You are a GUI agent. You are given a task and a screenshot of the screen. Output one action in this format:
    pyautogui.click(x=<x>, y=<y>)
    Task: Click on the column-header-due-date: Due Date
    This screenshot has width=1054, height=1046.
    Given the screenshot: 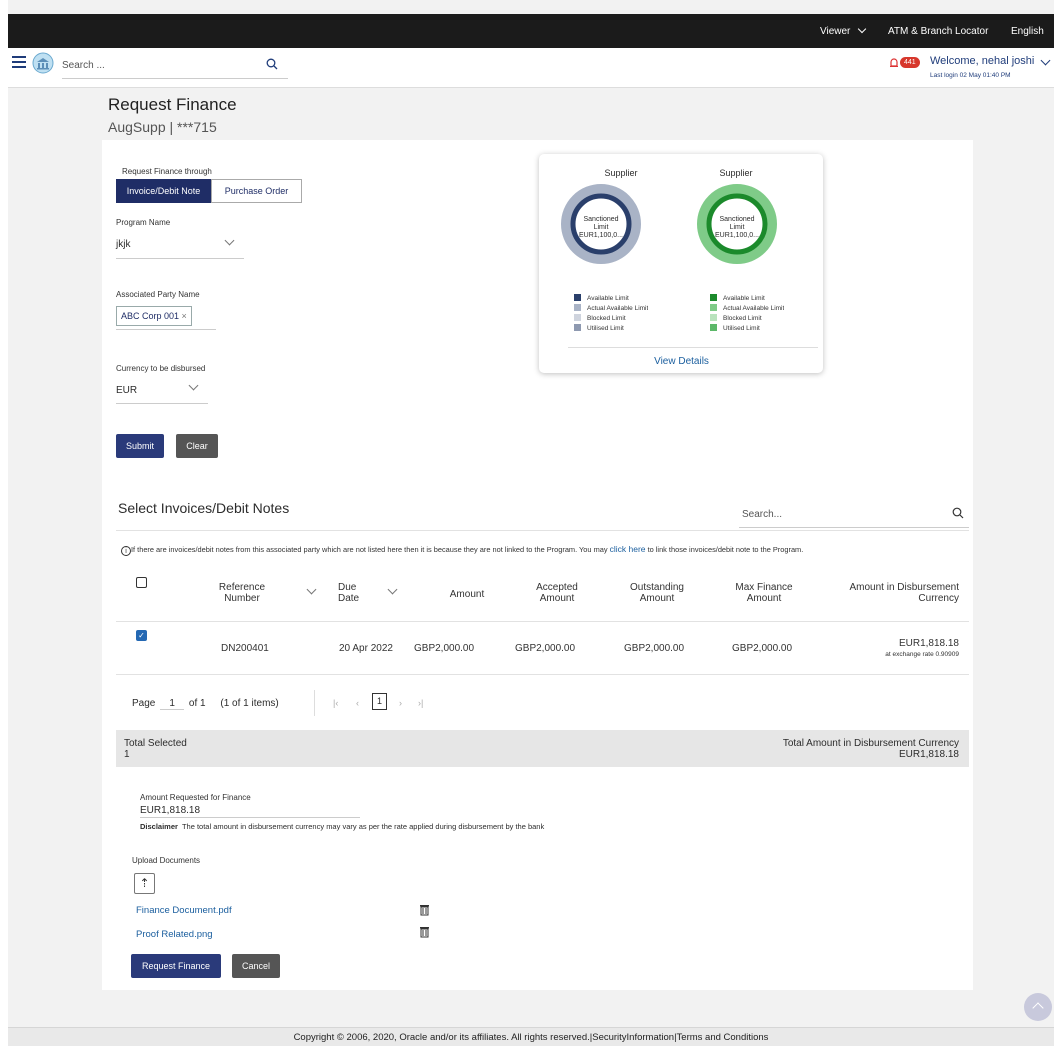 What is the action you would take?
    pyautogui.click(x=351, y=593)
    